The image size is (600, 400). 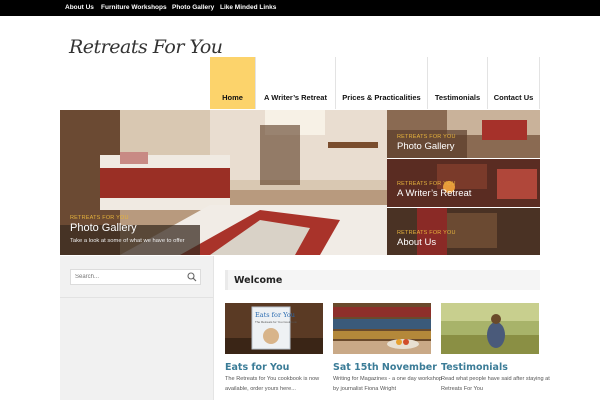 What do you see at coordinates (258, 280) in the screenshot?
I see `welcome-title: Welcome` at bounding box center [258, 280].